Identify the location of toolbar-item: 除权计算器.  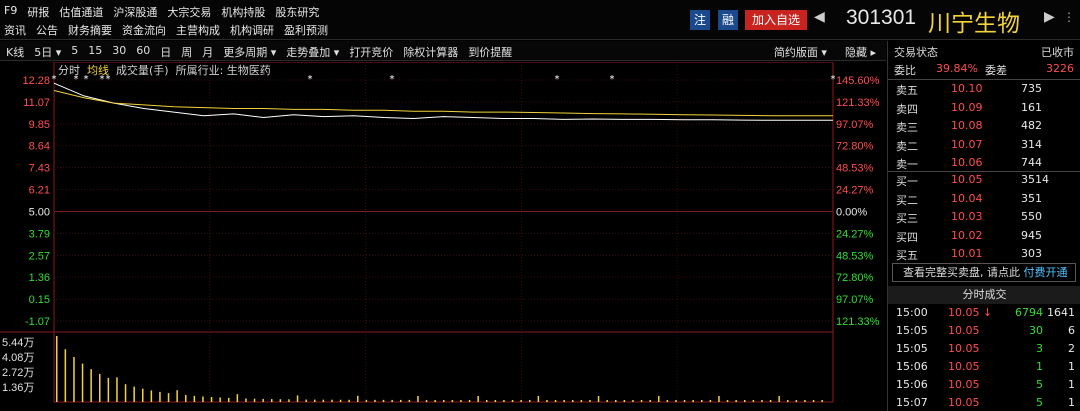
(430, 52).